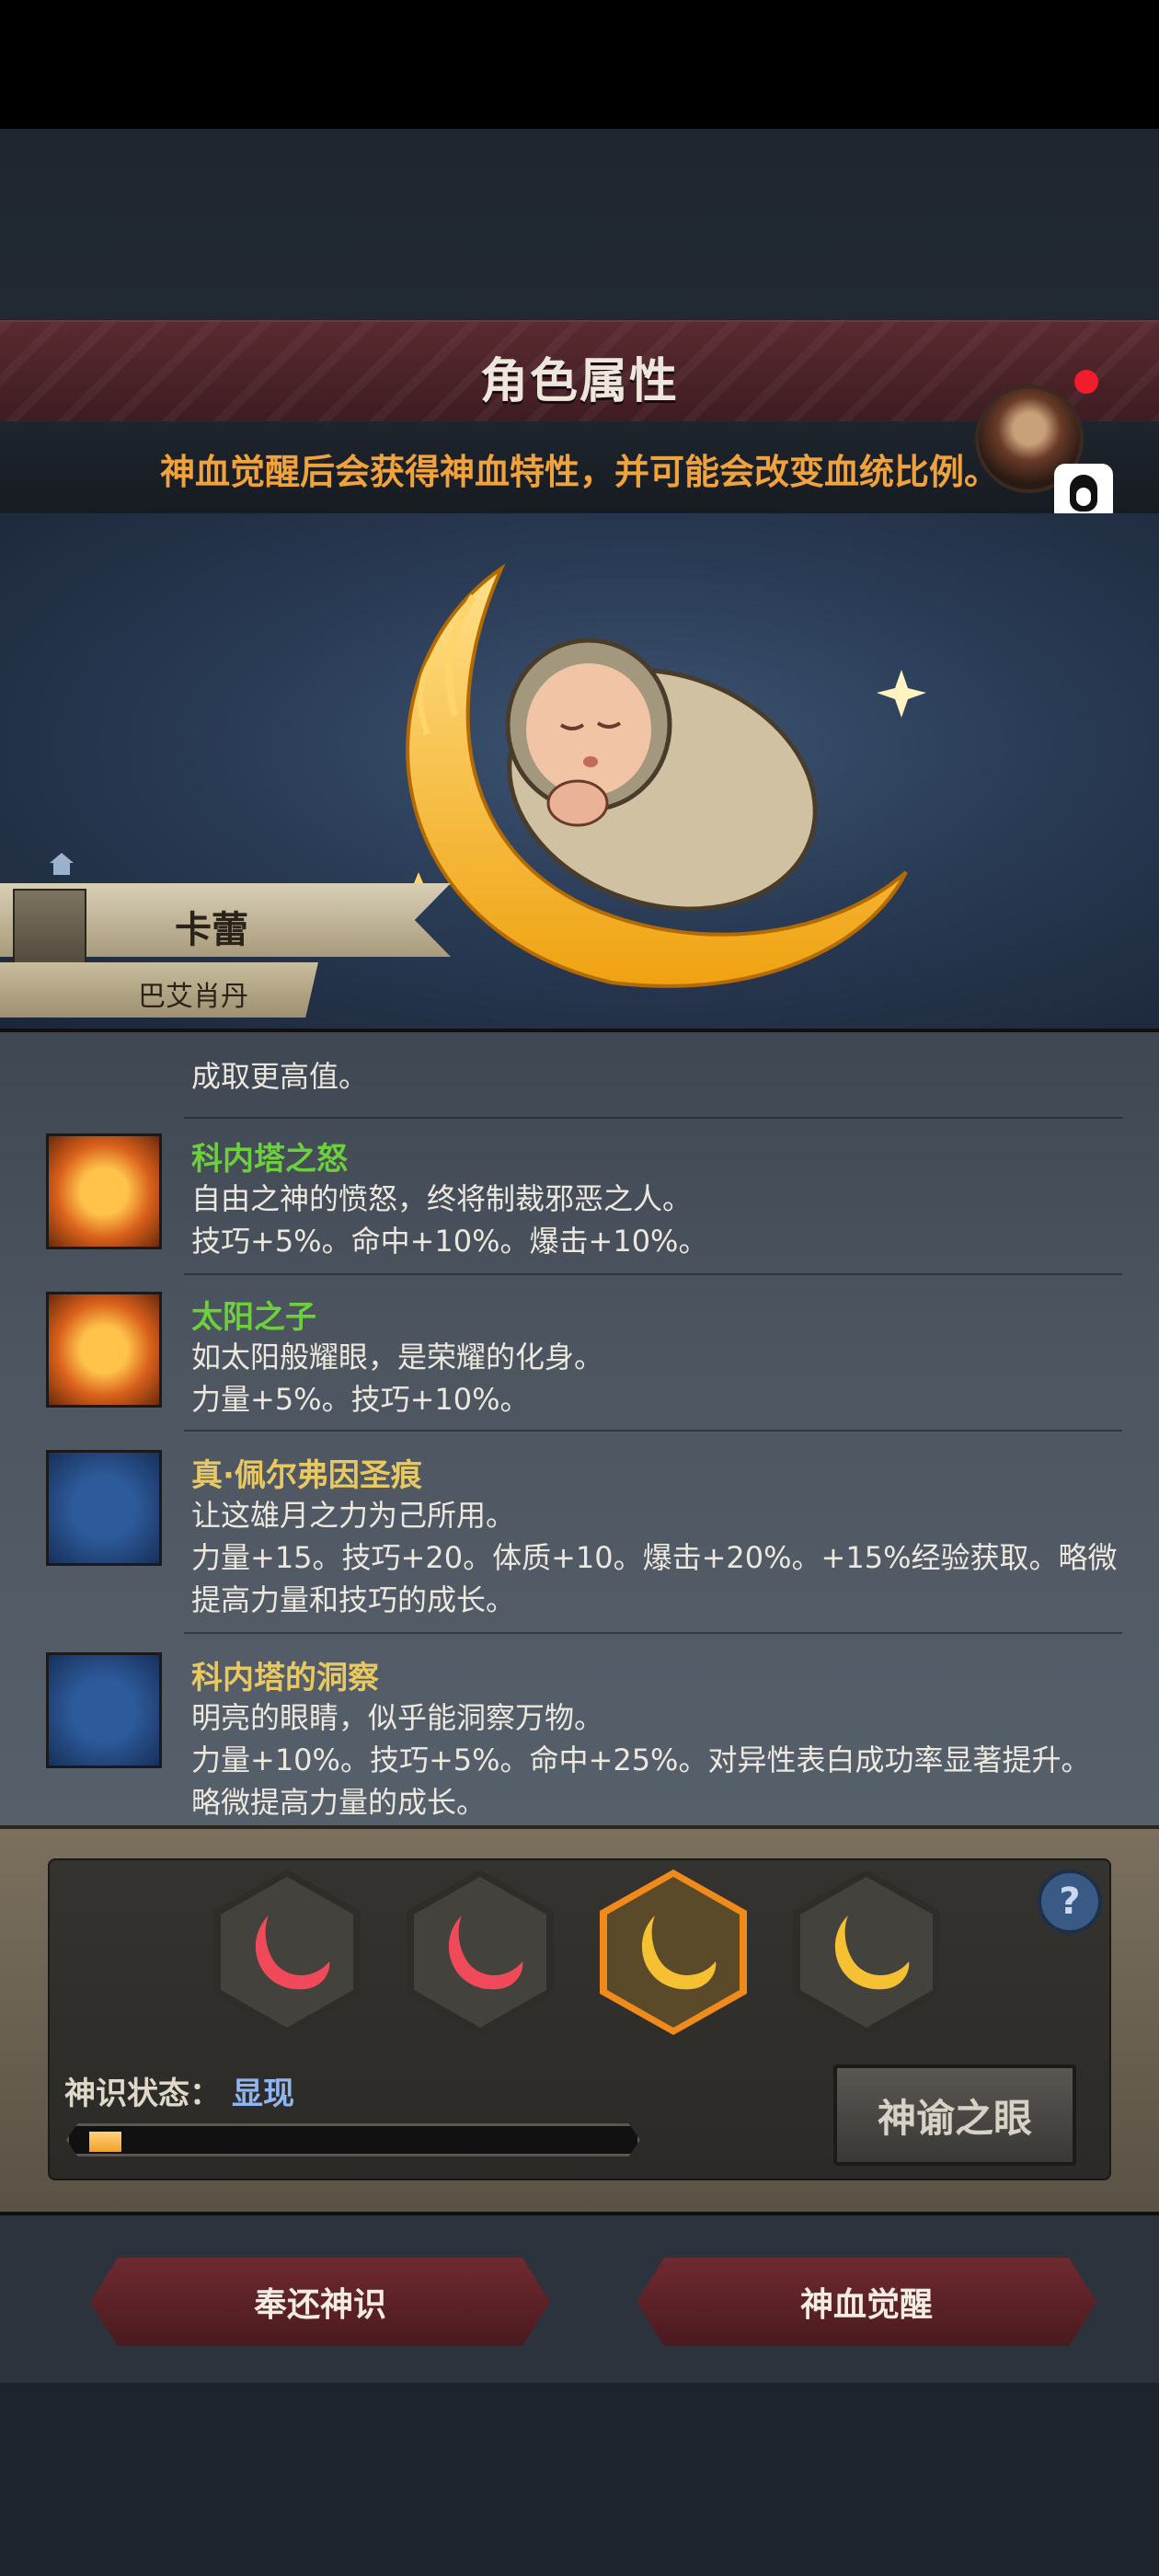 Image resolution: width=1159 pixels, height=2576 pixels. I want to click on baby-character, so click(661, 775).